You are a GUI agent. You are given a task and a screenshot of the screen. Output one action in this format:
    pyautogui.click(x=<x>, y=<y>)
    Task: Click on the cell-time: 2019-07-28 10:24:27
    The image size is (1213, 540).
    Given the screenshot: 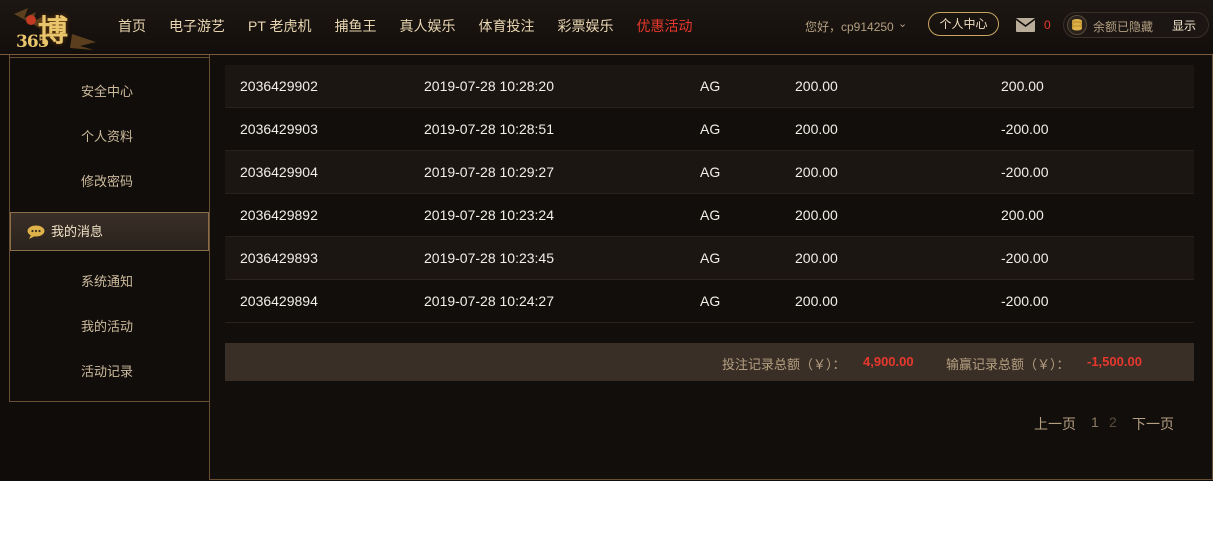 What is the action you would take?
    pyautogui.click(x=489, y=301)
    